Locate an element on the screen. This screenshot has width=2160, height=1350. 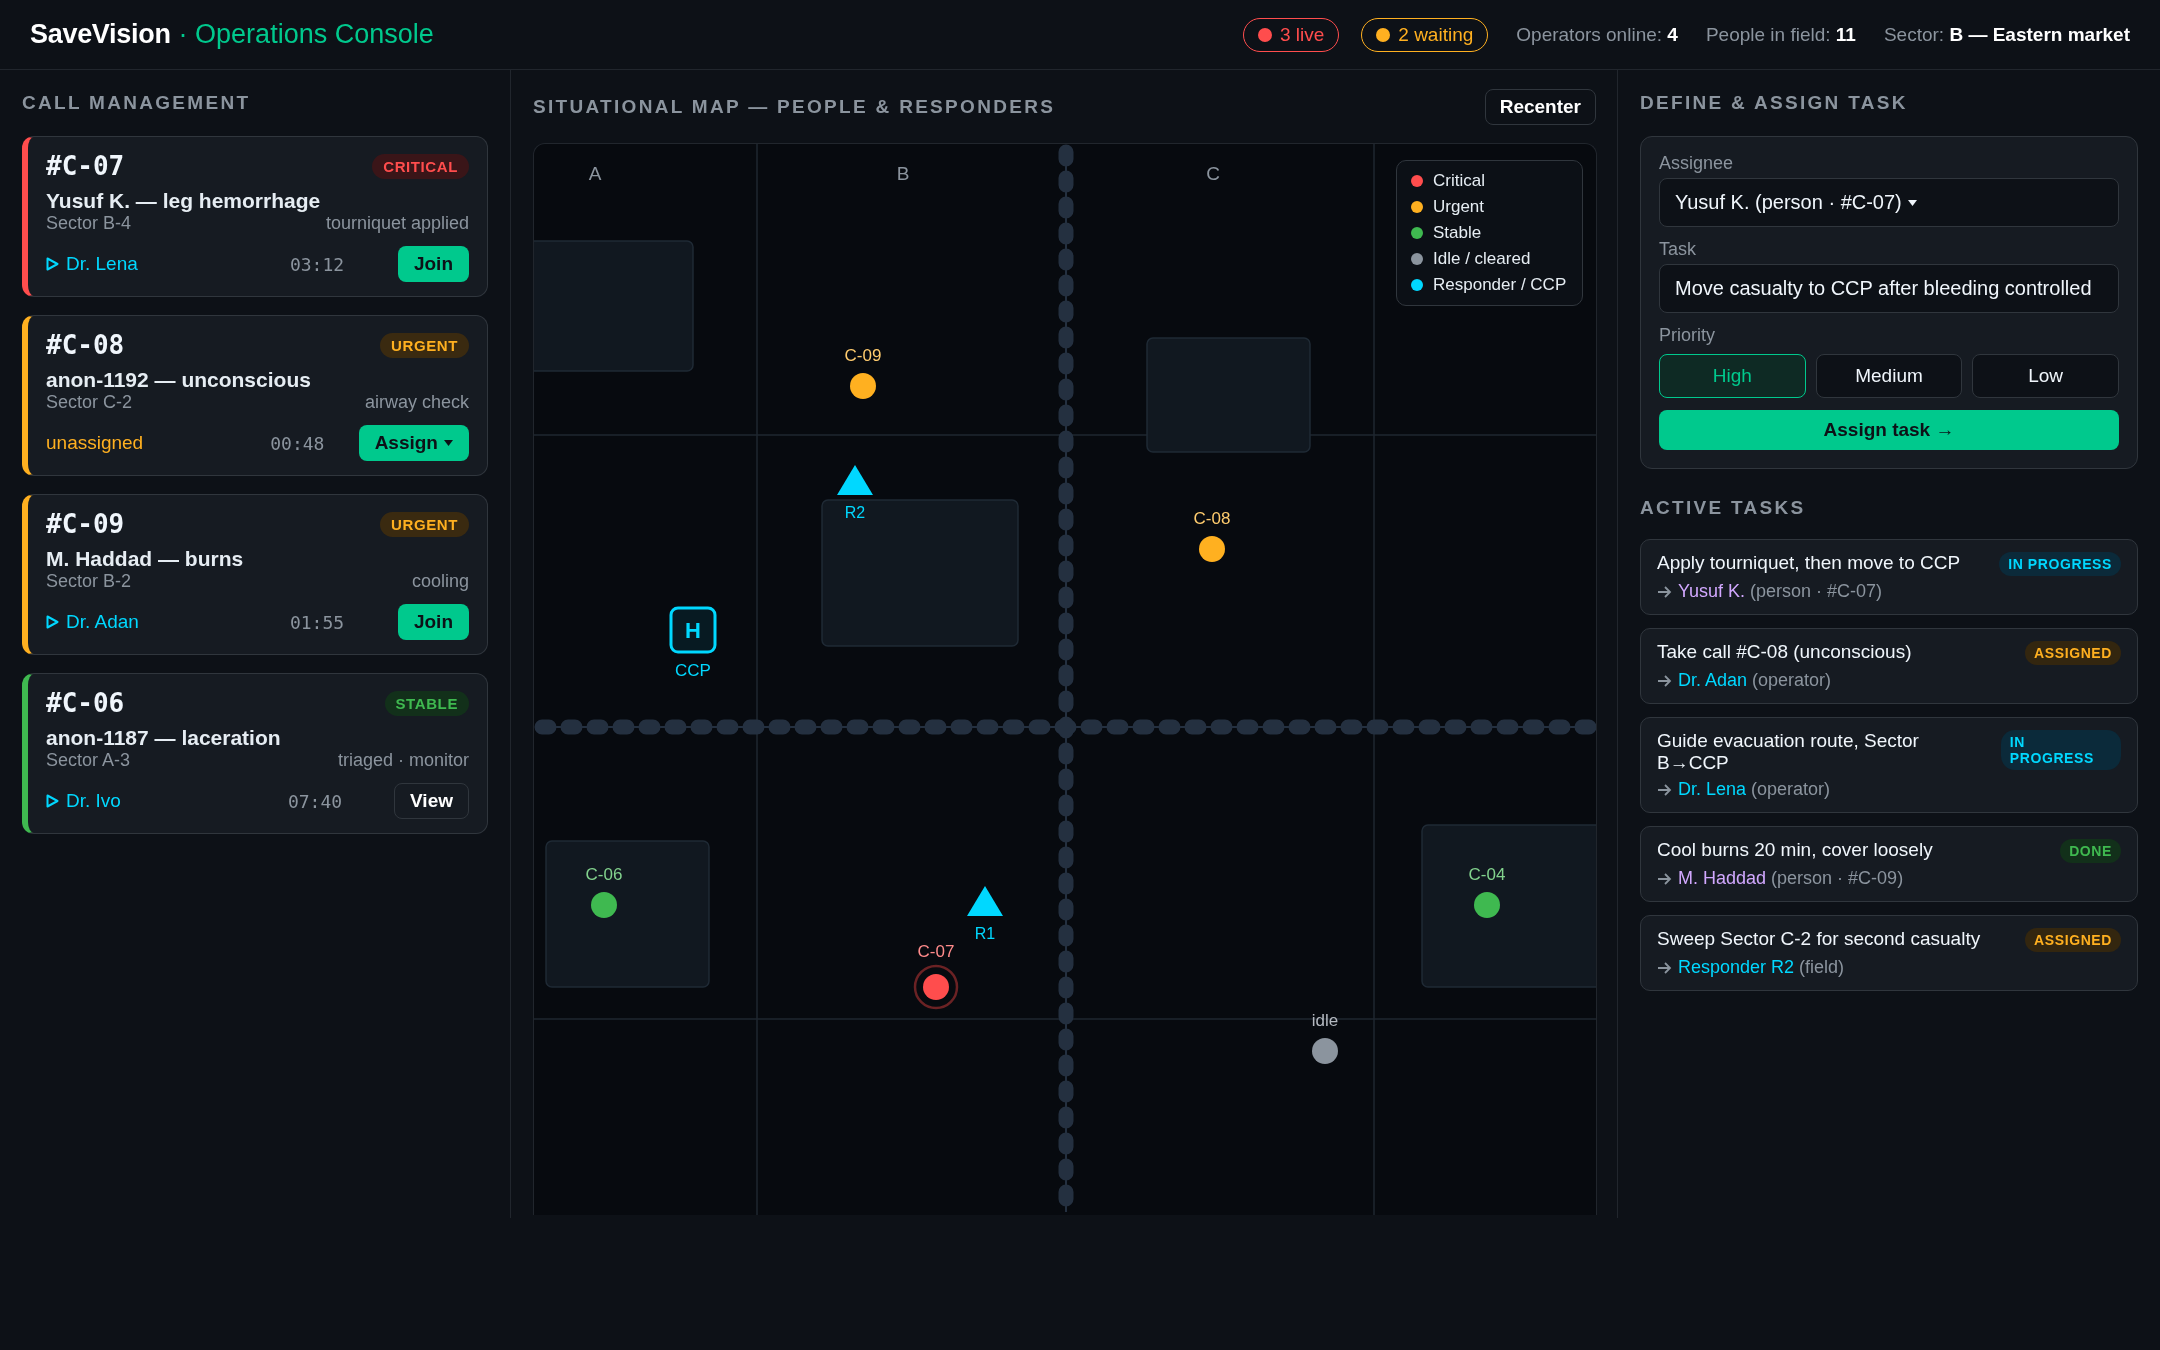
status-badge: DONE is located at coordinates (2090, 851).